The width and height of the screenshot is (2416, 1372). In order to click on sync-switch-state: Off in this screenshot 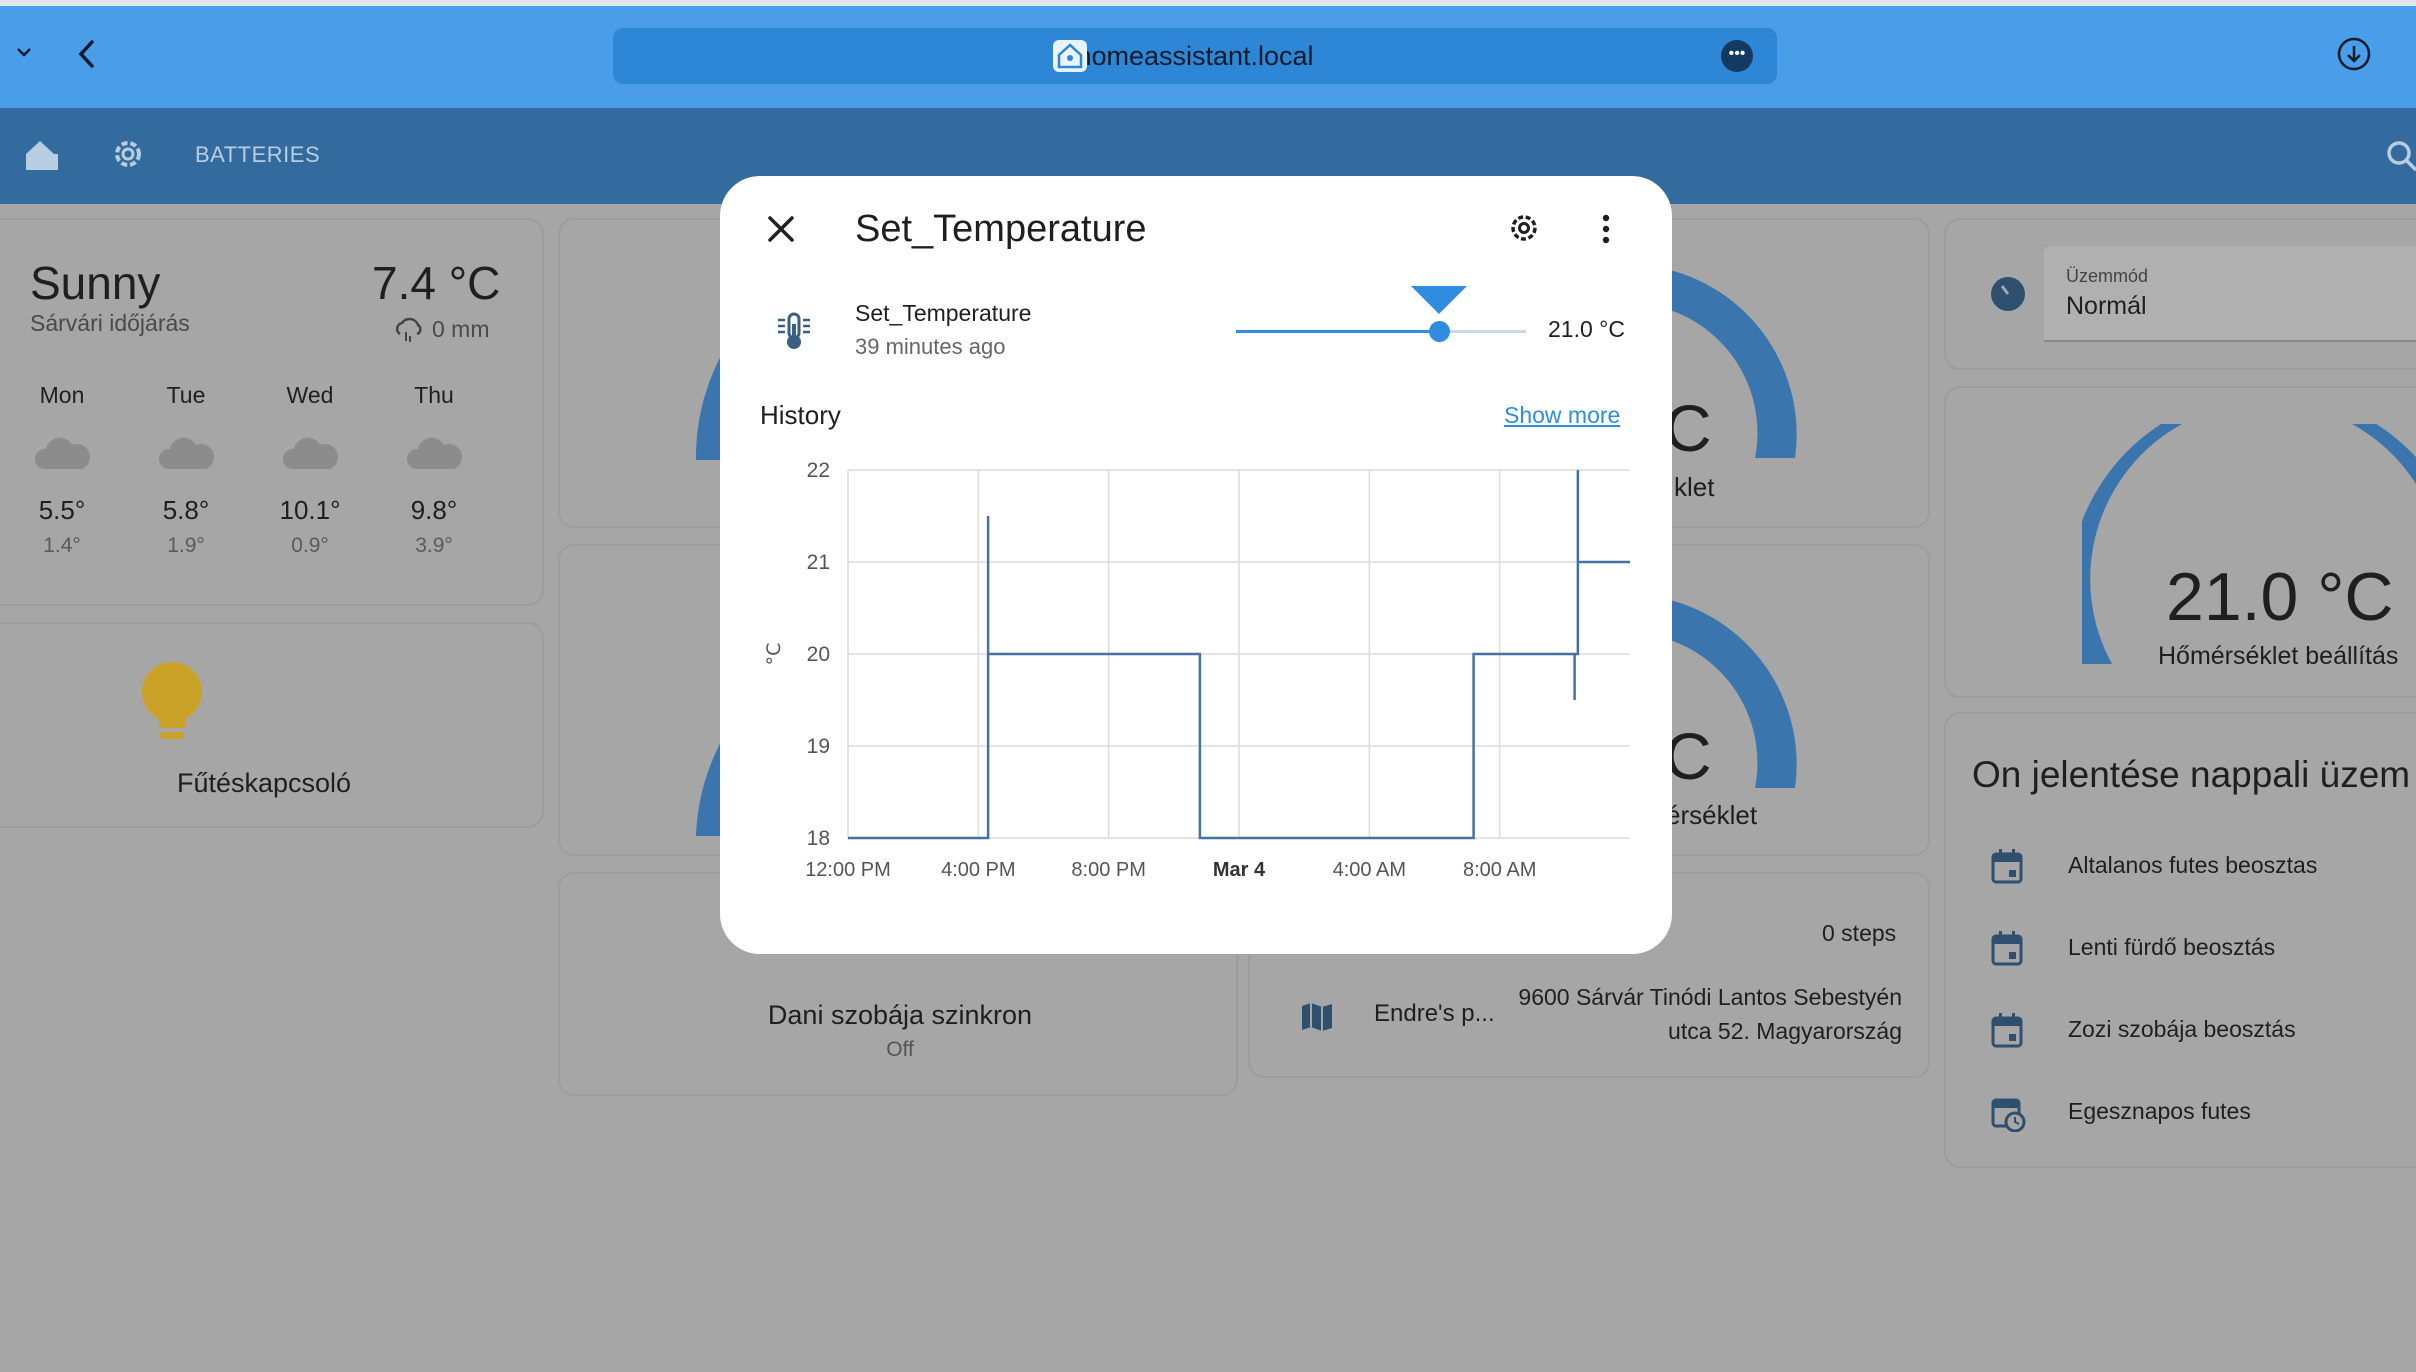, I will do `click(900, 1049)`.